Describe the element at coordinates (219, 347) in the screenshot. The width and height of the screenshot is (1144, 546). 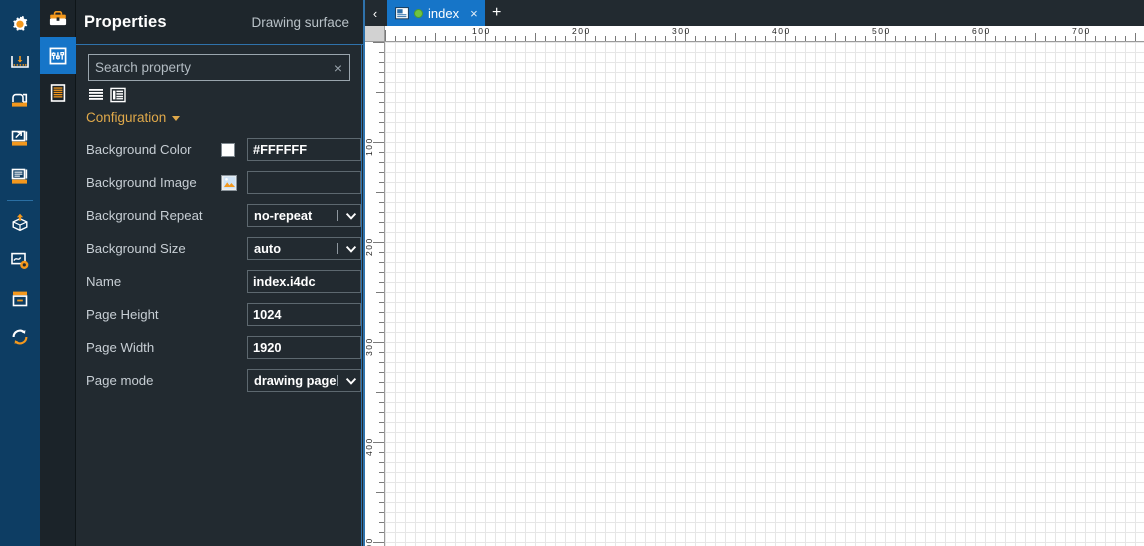
I see `field-row-page-width: Page Width` at that location.